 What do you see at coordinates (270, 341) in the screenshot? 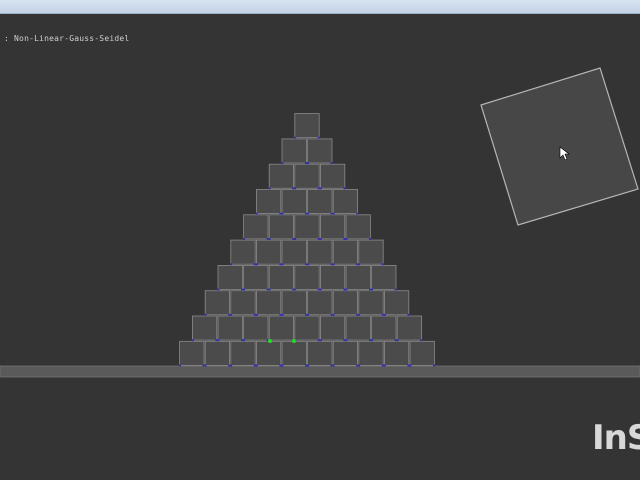
I see `highlighted-contact-point` at bounding box center [270, 341].